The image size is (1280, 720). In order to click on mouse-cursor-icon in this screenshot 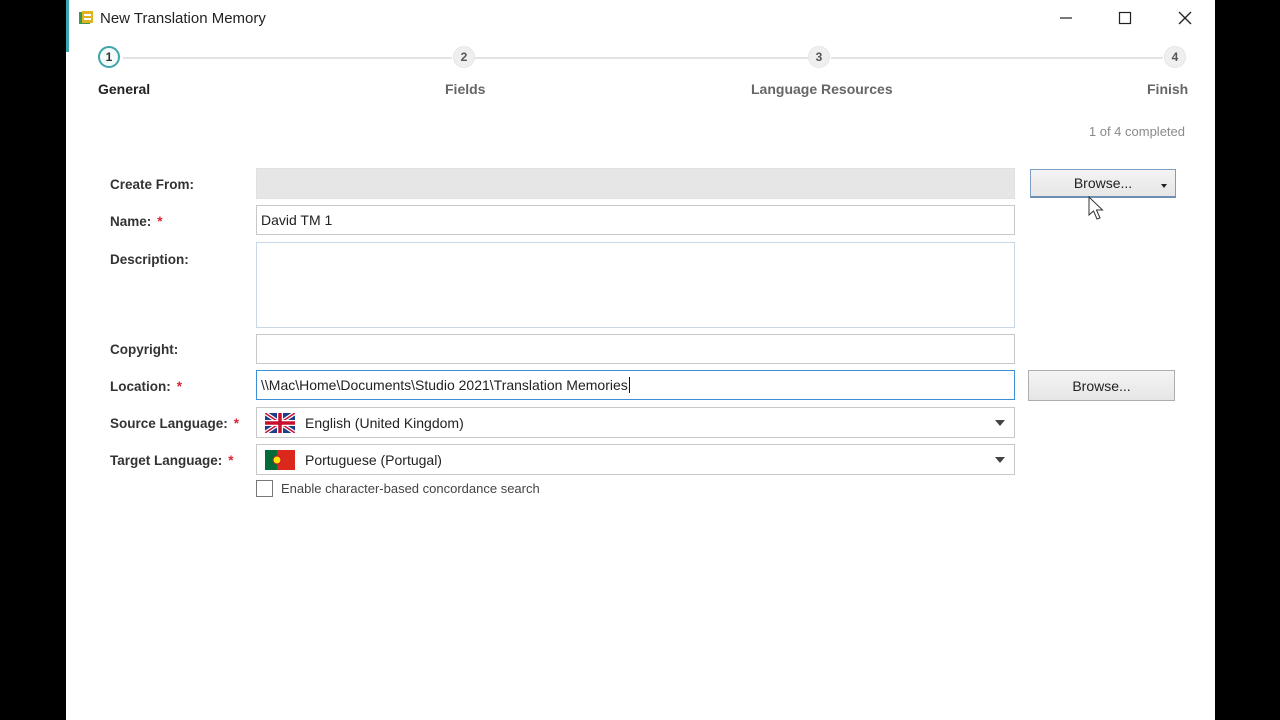, I will do `click(1096, 208)`.